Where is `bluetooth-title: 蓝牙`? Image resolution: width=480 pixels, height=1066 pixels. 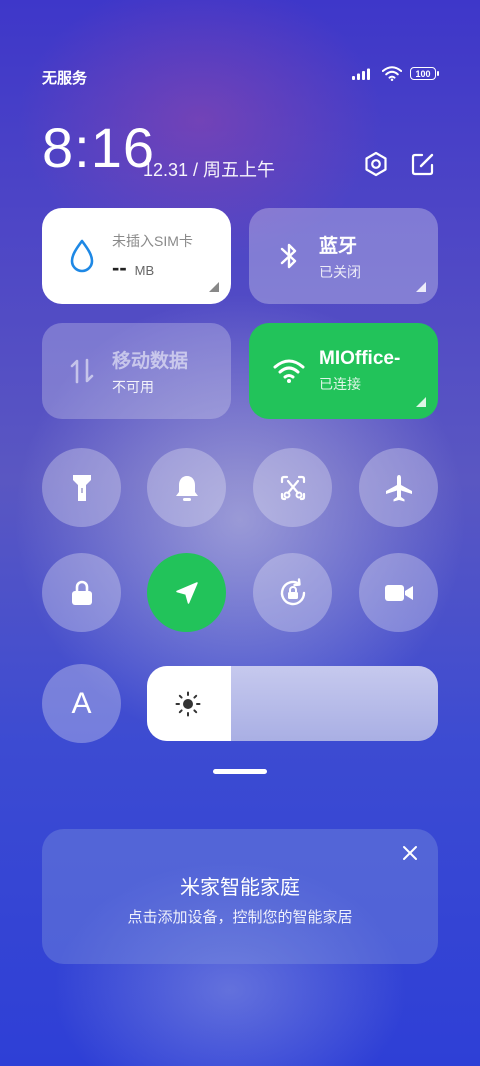
bluetooth-title: 蓝牙 is located at coordinates (338, 246).